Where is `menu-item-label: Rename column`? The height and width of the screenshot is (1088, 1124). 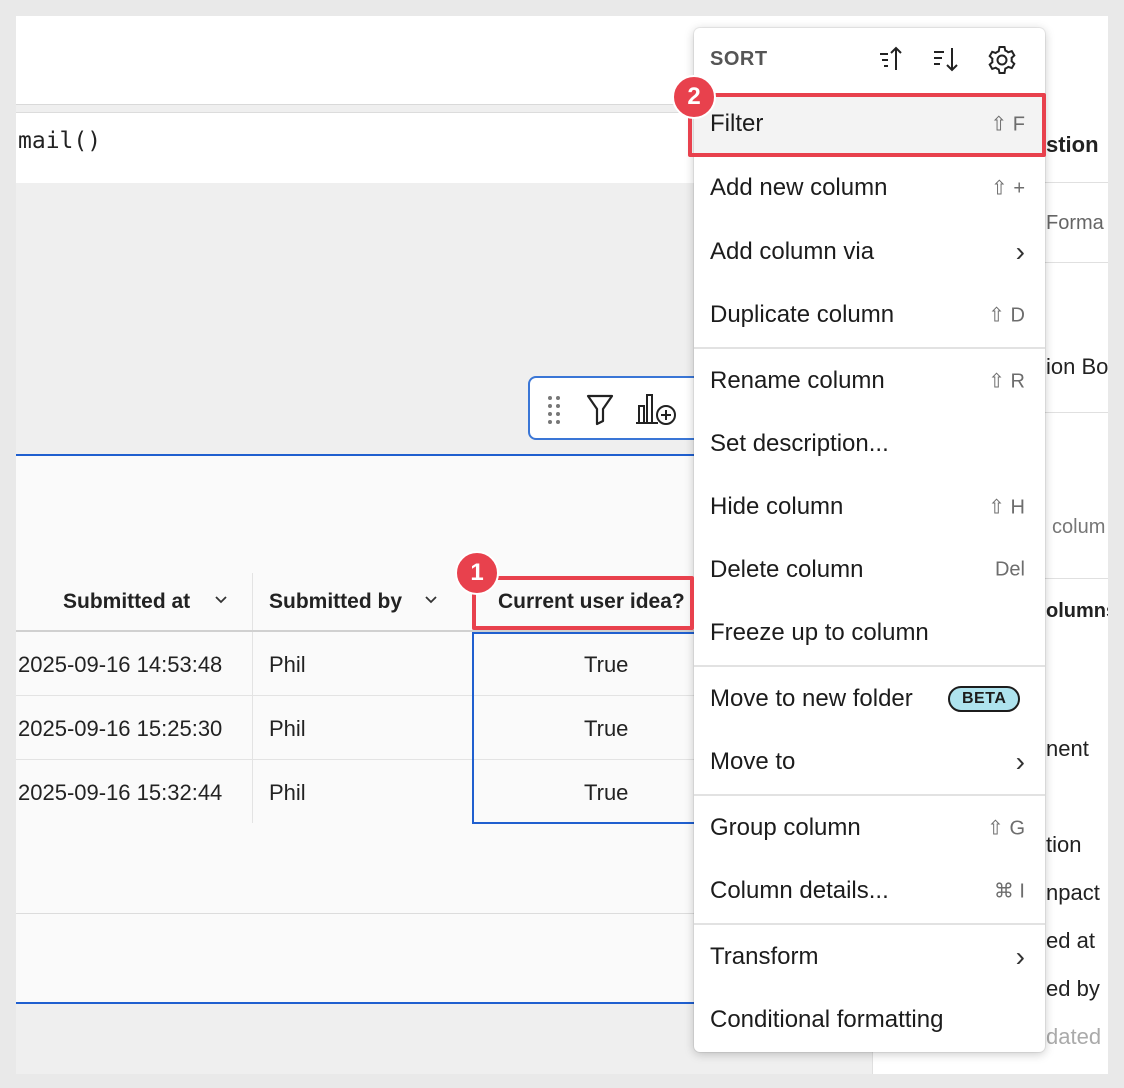 menu-item-label: Rename column is located at coordinates (797, 380).